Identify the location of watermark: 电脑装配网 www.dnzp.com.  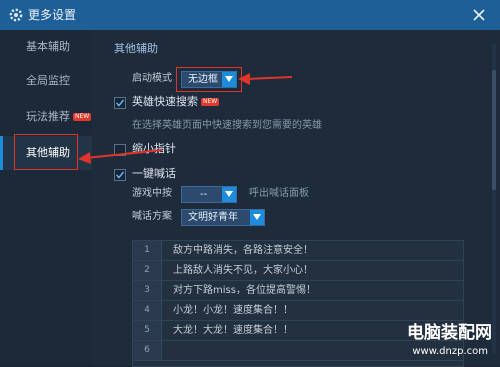
(432, 342).